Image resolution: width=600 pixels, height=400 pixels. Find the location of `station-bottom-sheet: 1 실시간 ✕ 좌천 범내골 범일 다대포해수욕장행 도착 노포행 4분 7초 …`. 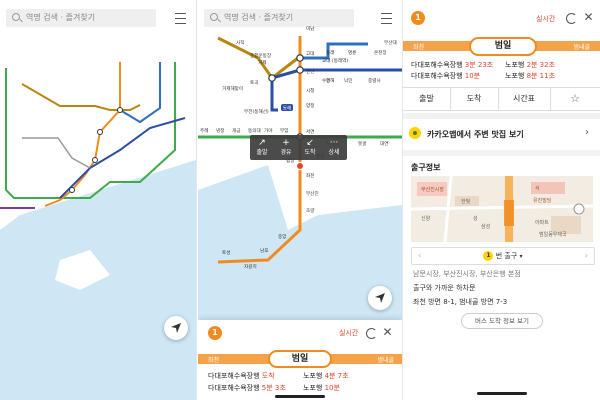

station-bottom-sheet: 1 실시간 ✕ 좌천 범내골 범일 다대포해수욕장행 도착 노포행 4분 7초 … is located at coordinates (300, 360).